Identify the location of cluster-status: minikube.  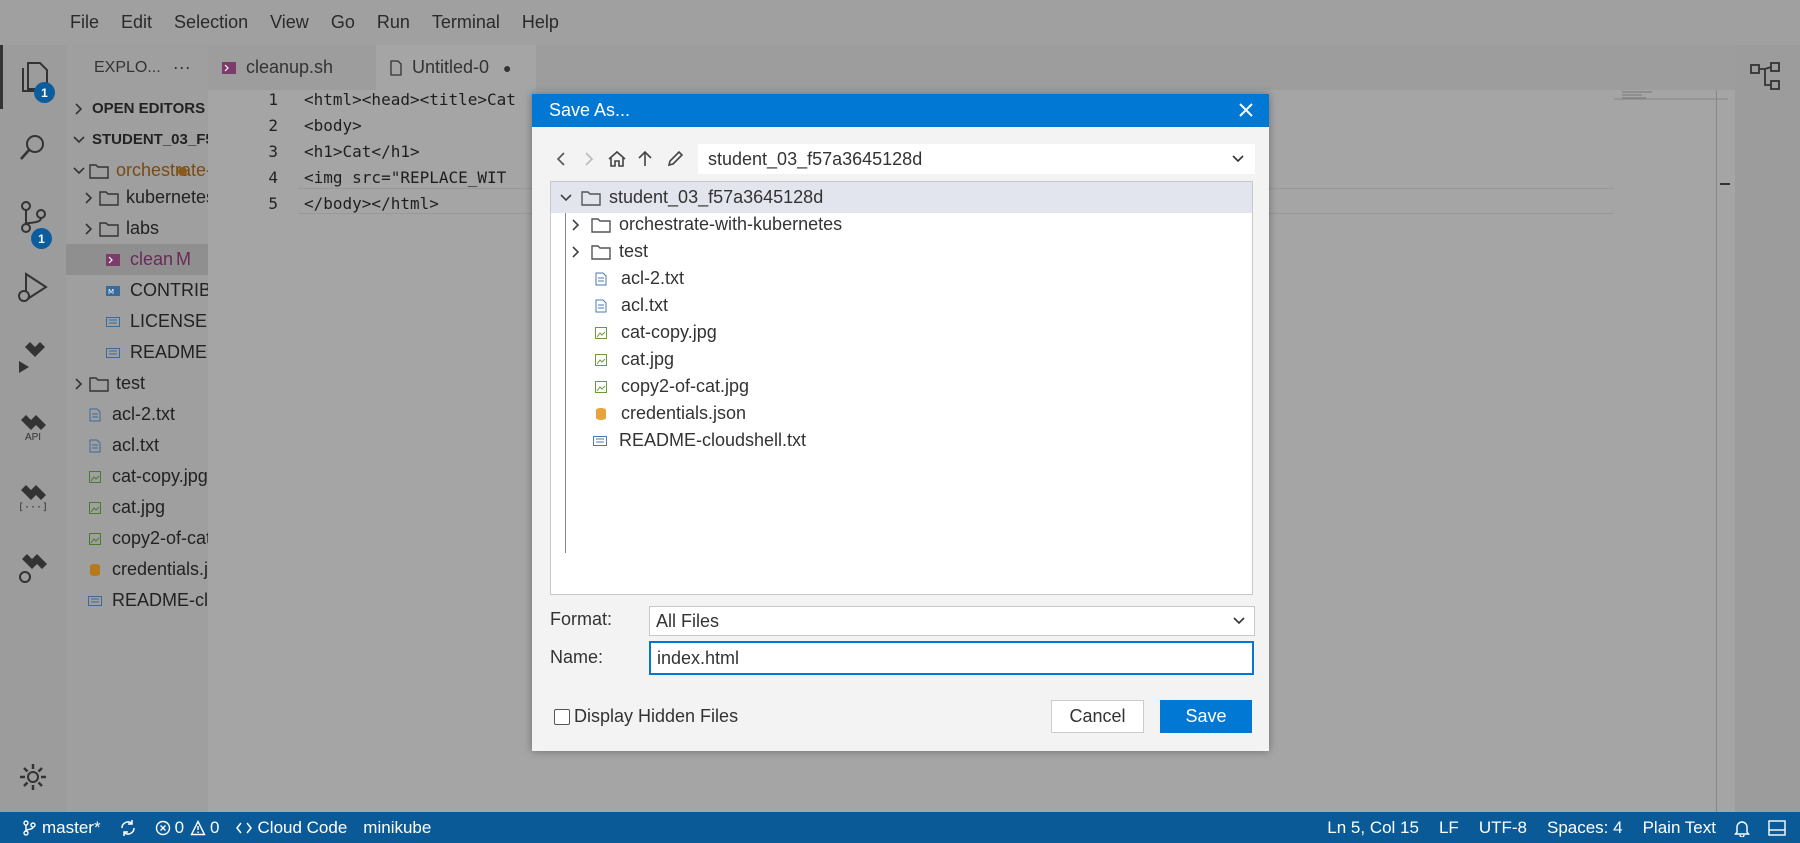
(397, 828).